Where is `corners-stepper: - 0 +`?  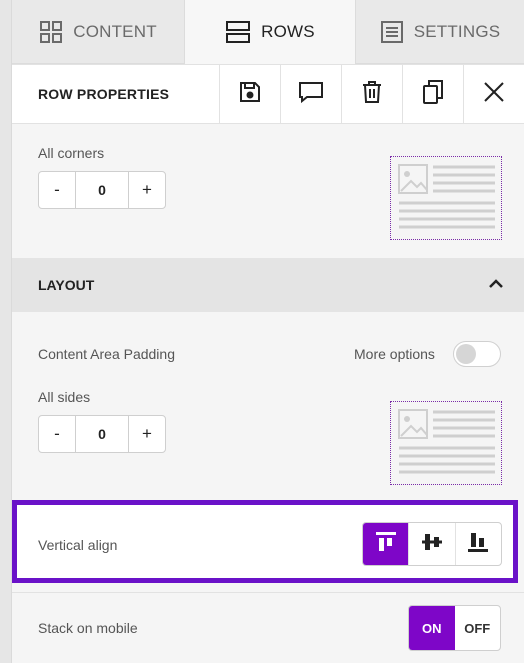 corners-stepper: - 0 + is located at coordinates (102, 190).